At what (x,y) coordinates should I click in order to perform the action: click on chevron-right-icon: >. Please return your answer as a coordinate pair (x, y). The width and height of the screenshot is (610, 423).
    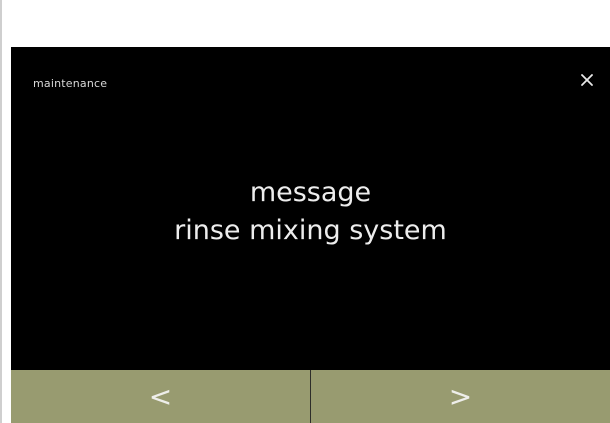
    Looking at the image, I should click on (460, 396).